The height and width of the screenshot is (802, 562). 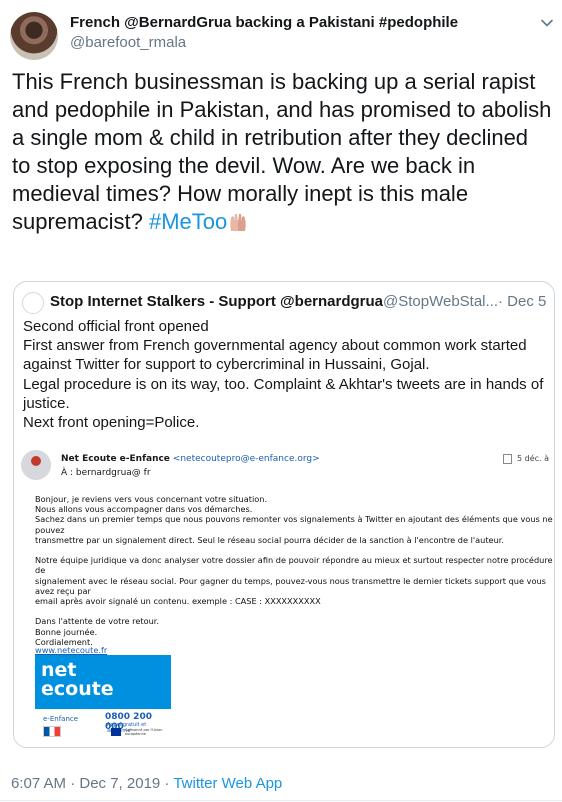 I want to click on divider, so click(x=281, y=800).